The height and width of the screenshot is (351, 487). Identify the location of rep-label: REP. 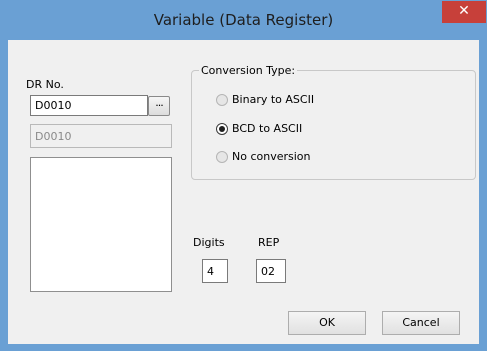
(269, 242).